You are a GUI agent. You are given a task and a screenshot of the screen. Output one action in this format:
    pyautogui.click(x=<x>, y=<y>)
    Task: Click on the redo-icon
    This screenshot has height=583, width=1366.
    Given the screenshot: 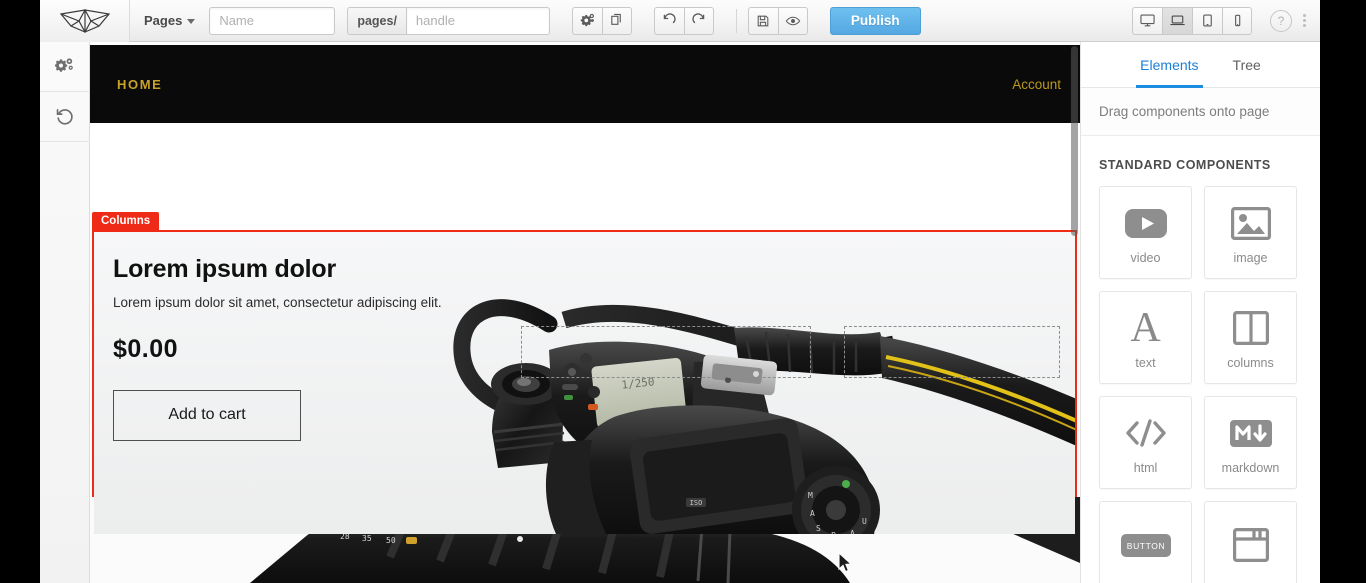 What is the action you would take?
    pyautogui.click(x=698, y=20)
    